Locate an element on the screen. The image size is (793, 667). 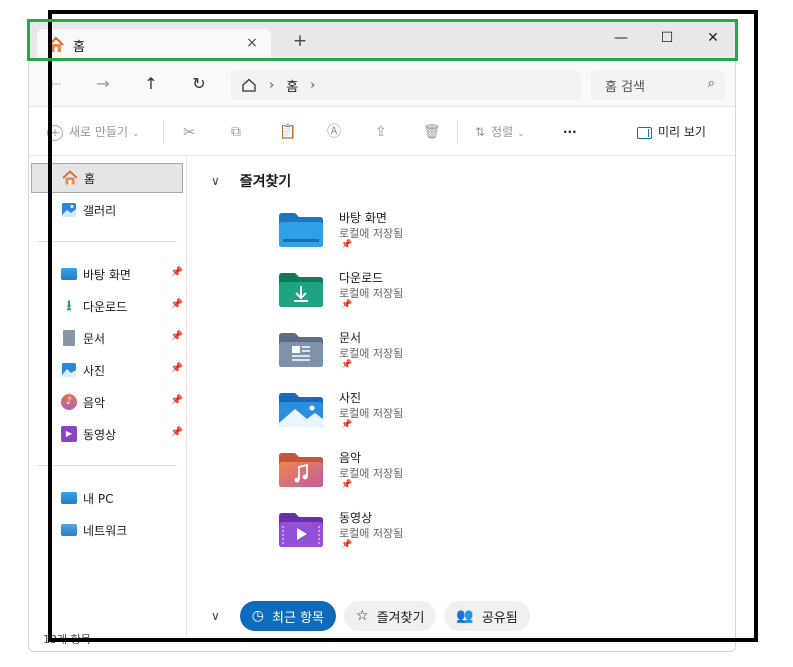
desktop-folder-icon is located at coordinates (301, 230).